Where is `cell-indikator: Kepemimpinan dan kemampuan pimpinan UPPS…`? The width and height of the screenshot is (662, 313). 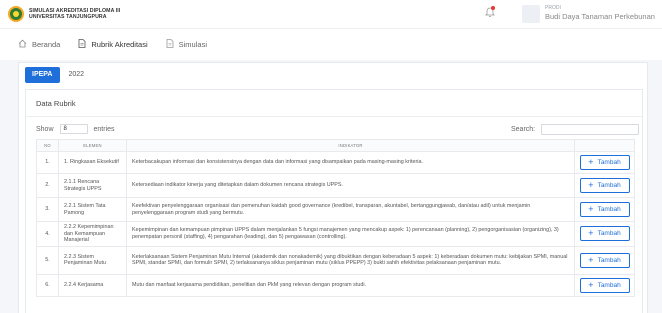 cell-indikator: Kepemimpinan dan kemampuan pimpinan UPPS… is located at coordinates (350, 234).